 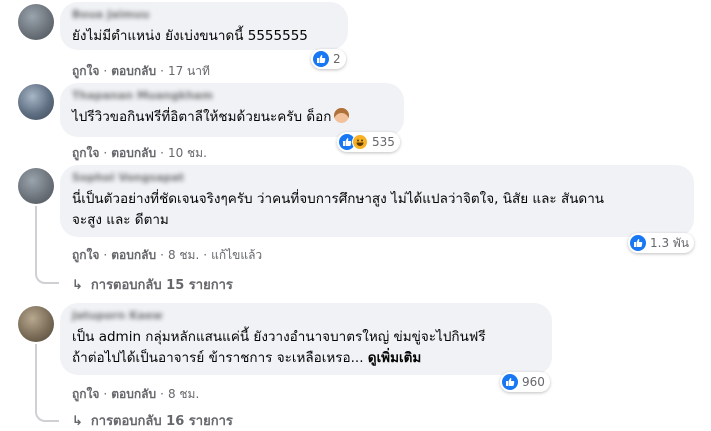 I want to click on edited-label: แก้ไขแล้ว, so click(x=237, y=255).